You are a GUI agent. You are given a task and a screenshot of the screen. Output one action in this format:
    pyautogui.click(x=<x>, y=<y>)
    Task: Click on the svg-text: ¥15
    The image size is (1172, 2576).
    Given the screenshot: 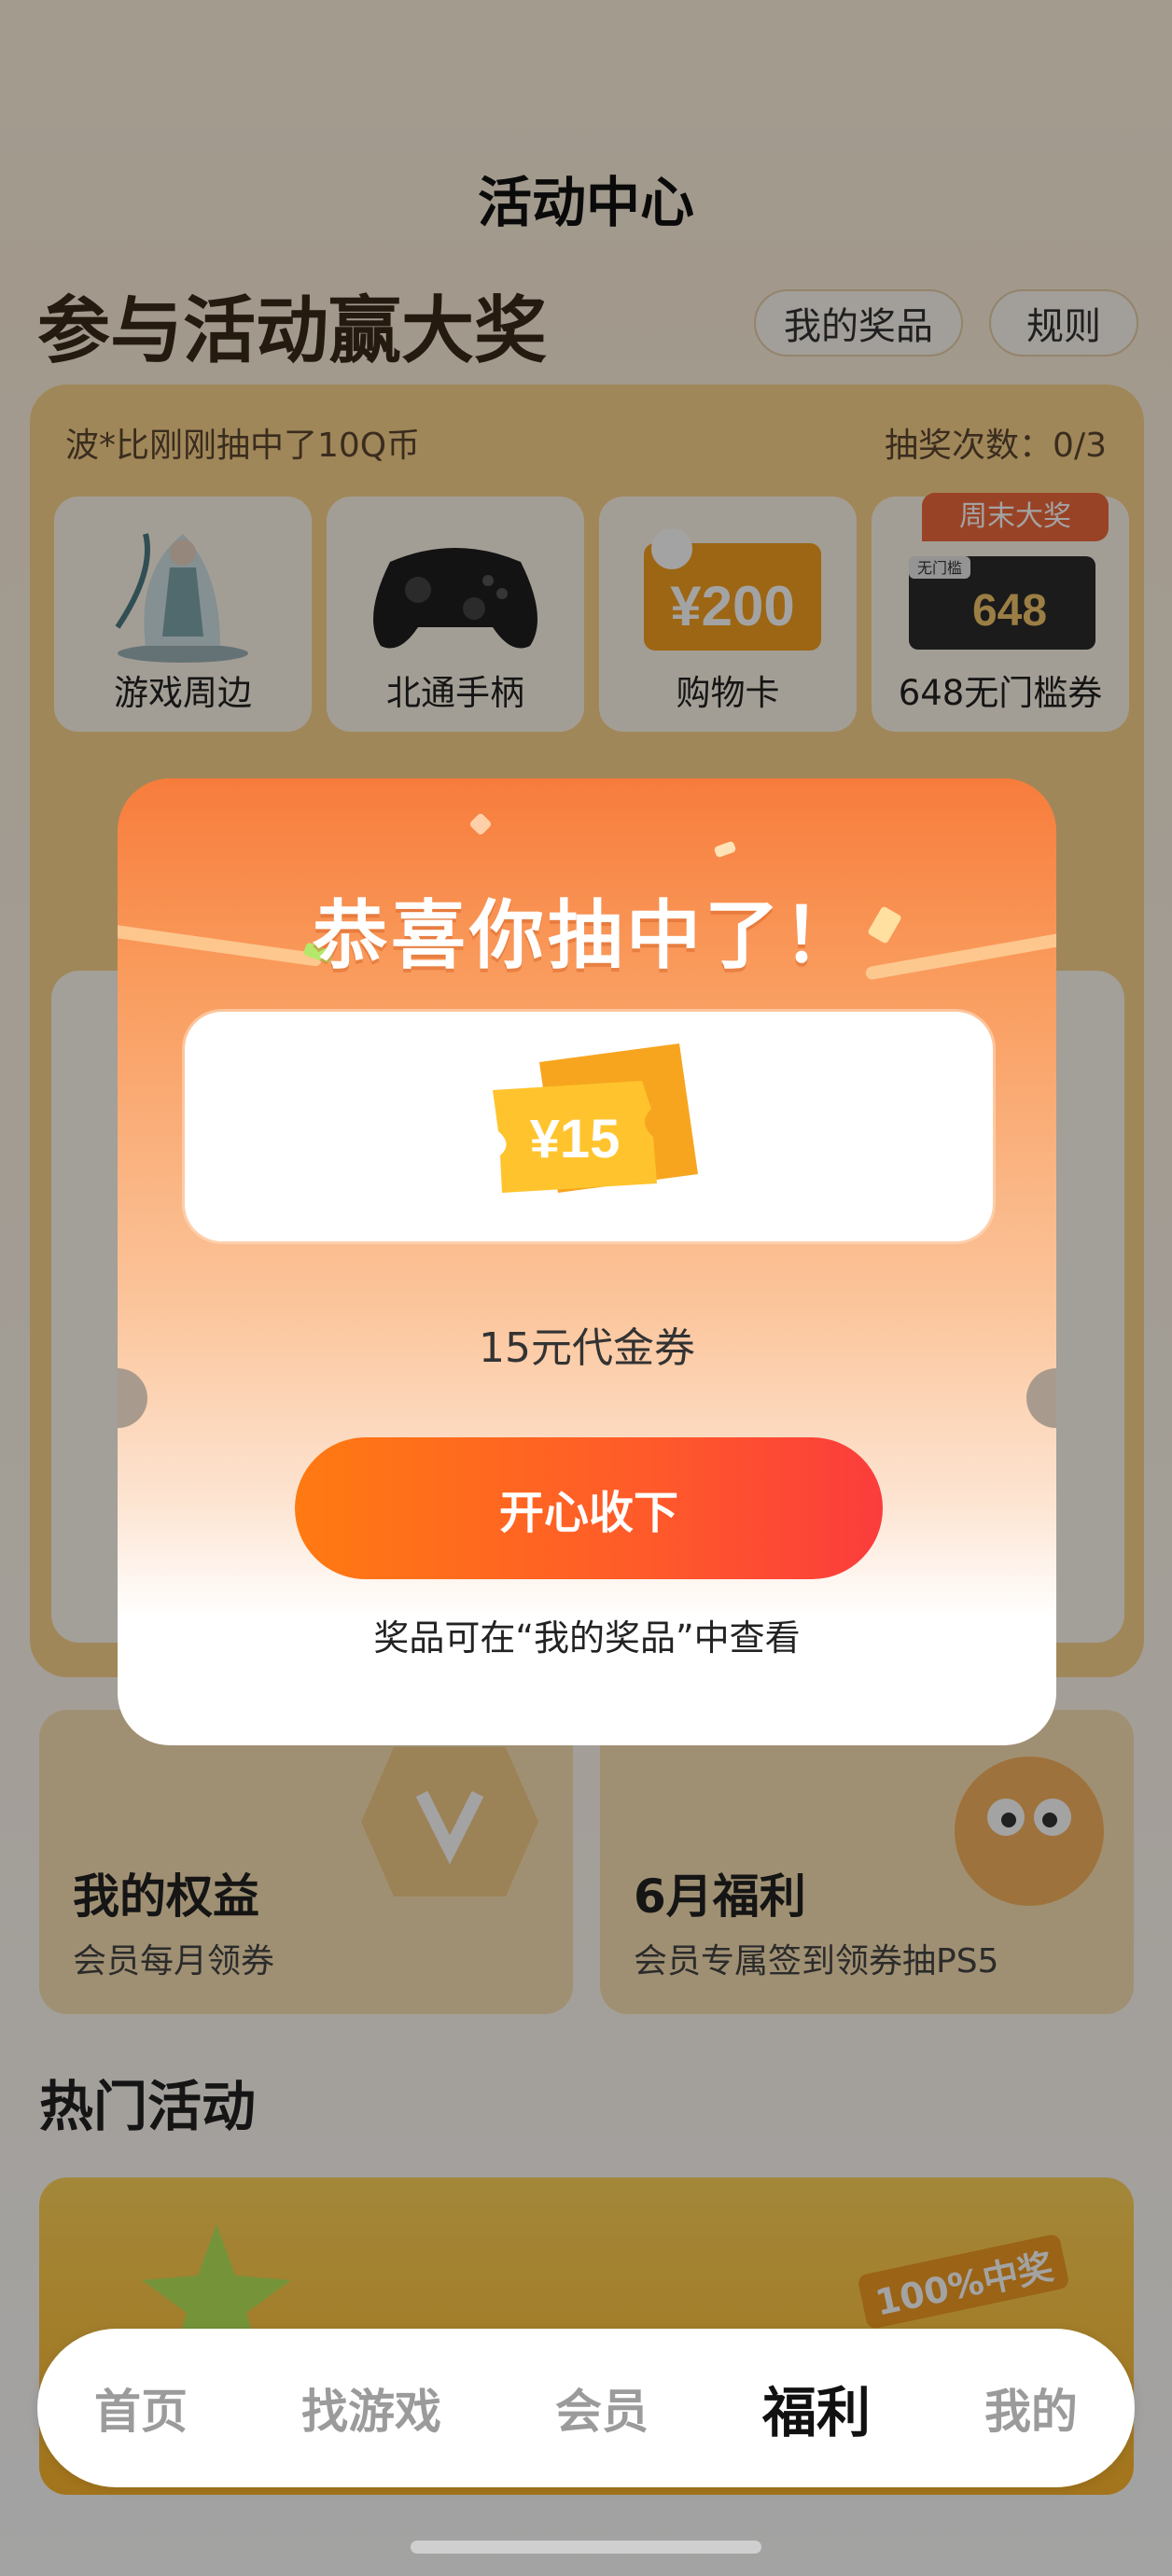 What is the action you would take?
    pyautogui.click(x=575, y=1139)
    